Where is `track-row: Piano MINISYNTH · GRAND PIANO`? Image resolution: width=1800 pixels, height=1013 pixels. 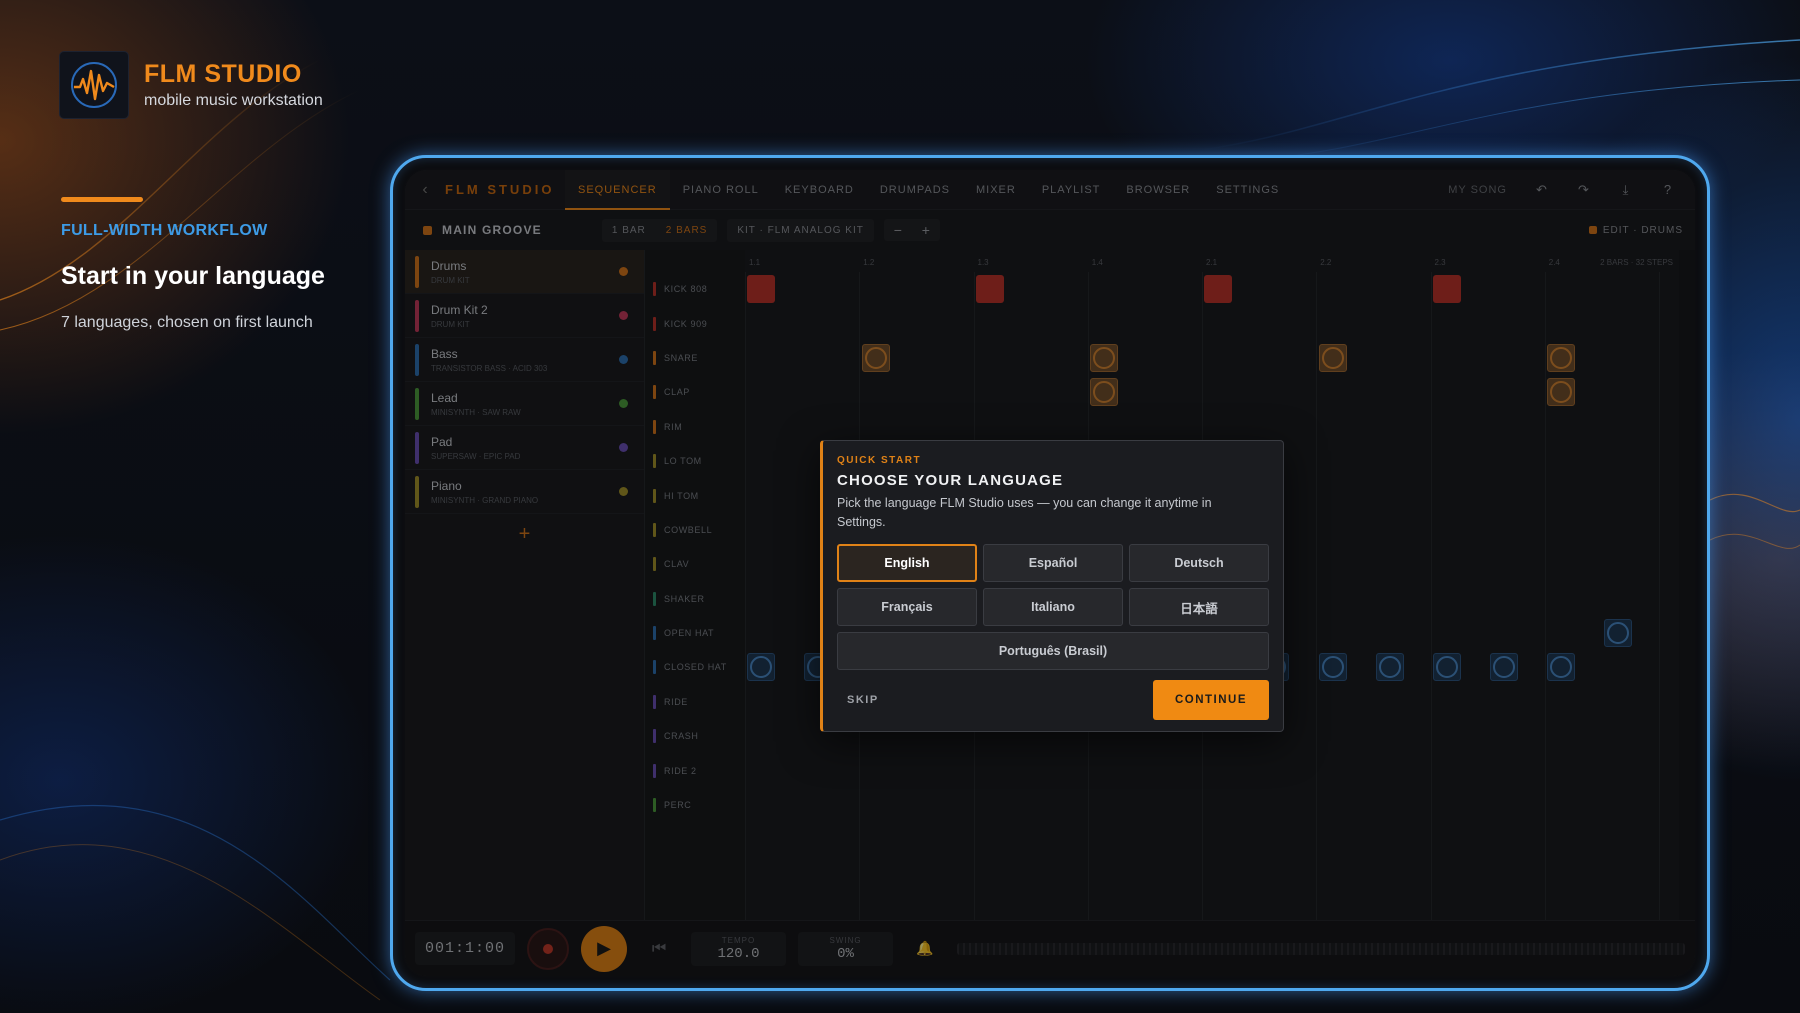 track-row: Piano MINISYNTH · GRAND PIANO is located at coordinates (524, 492).